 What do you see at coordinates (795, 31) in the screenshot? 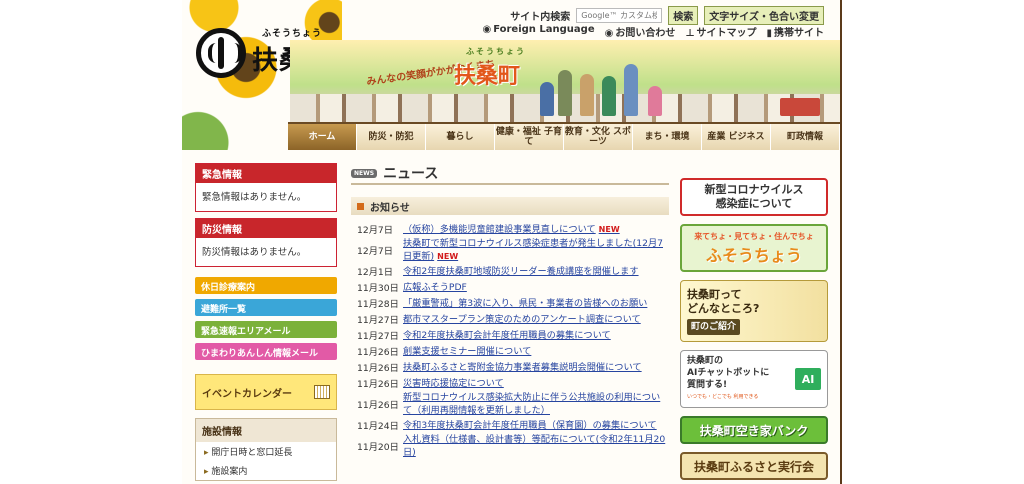
I see `mobile-site-link: ▮ 携帯サイト` at bounding box center [795, 31].